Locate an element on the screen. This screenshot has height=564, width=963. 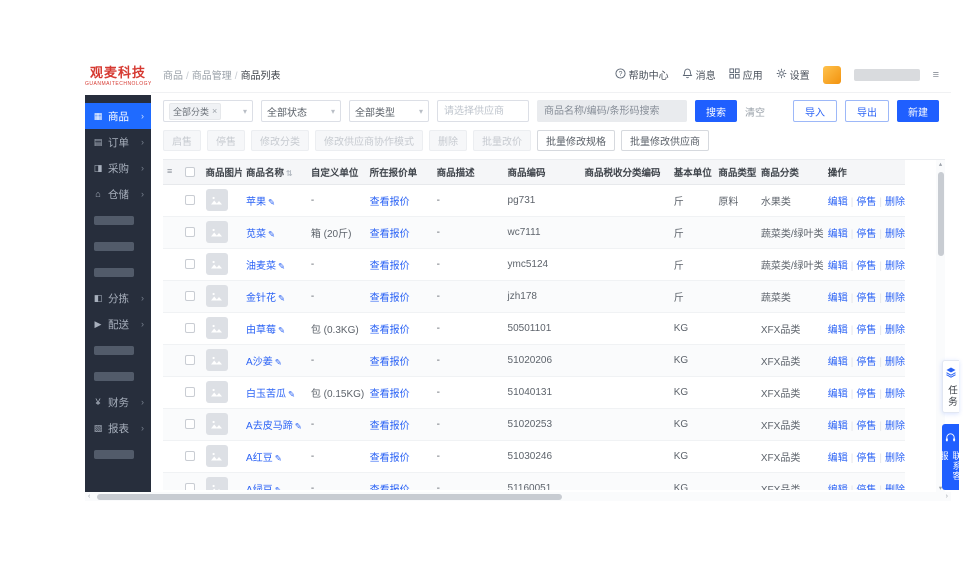
scroll-right-icon: › is located at coordinates (947, 496).